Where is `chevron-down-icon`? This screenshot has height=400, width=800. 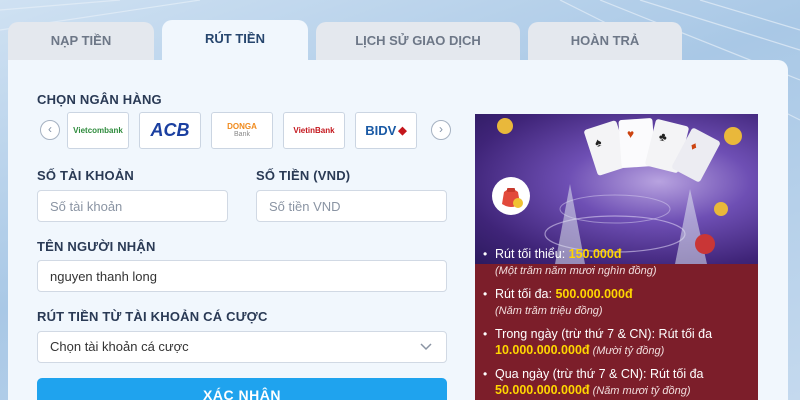 chevron-down-icon is located at coordinates (426, 347).